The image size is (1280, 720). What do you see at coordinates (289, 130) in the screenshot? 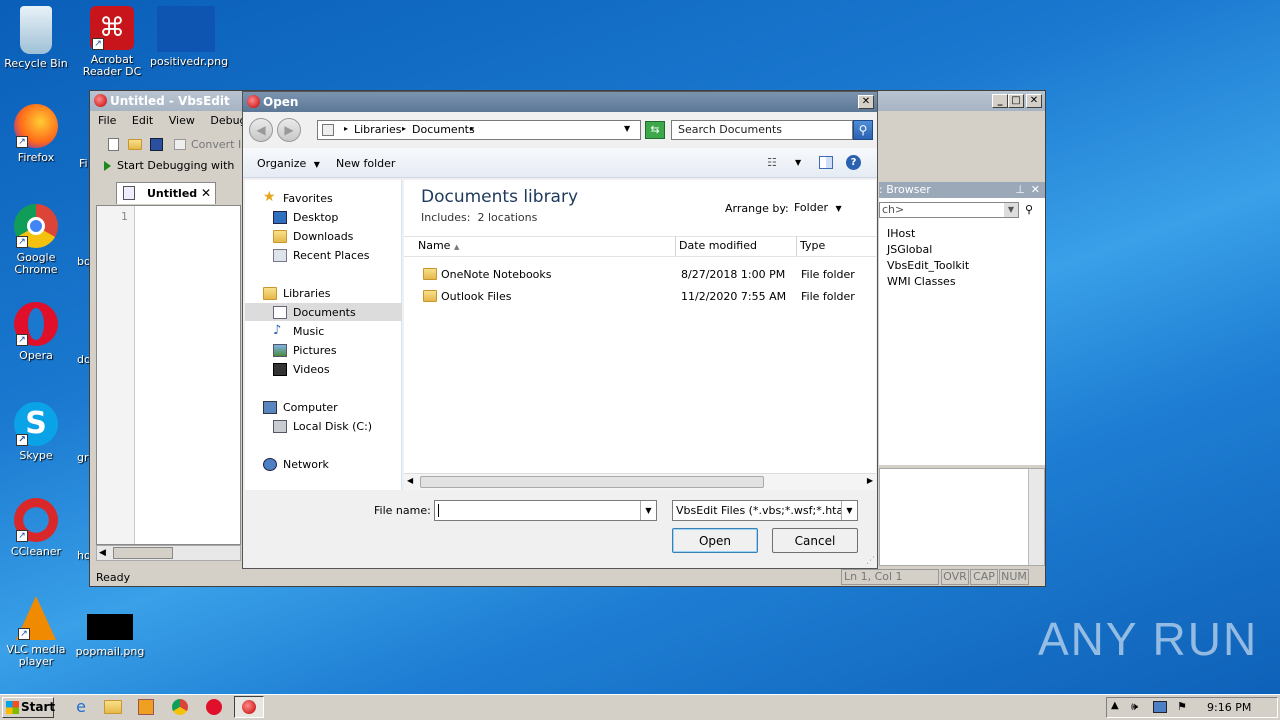
I see `forward-button: ▶` at bounding box center [289, 130].